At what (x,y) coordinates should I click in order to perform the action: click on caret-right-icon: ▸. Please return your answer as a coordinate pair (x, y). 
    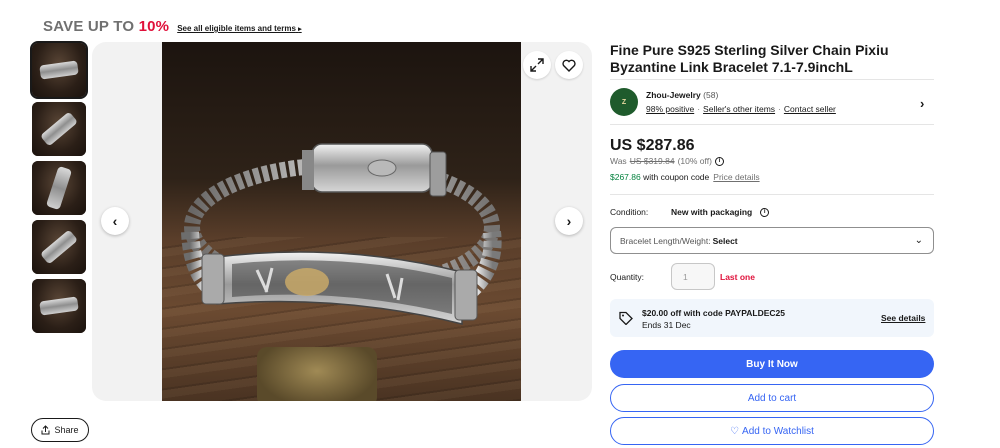
    Looking at the image, I should click on (300, 29).